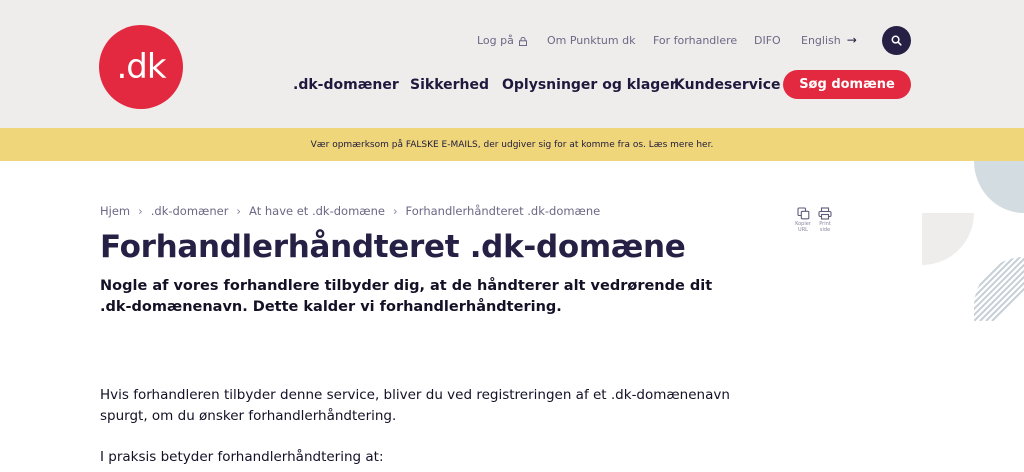 Image resolution: width=1024 pixels, height=472 pixels. I want to click on login-link: Log på, so click(502, 40).